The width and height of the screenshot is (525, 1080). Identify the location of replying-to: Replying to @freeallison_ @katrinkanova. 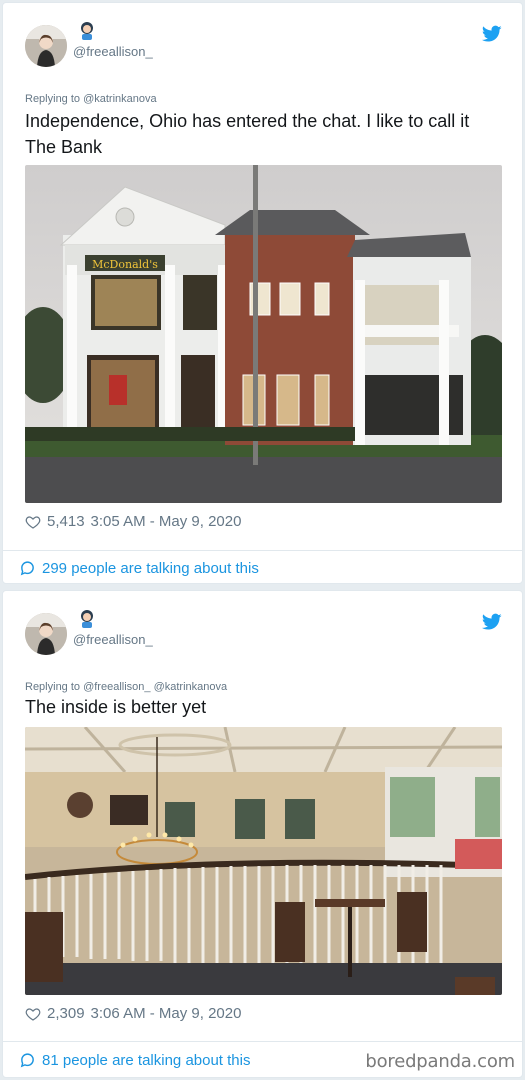
(126, 687).